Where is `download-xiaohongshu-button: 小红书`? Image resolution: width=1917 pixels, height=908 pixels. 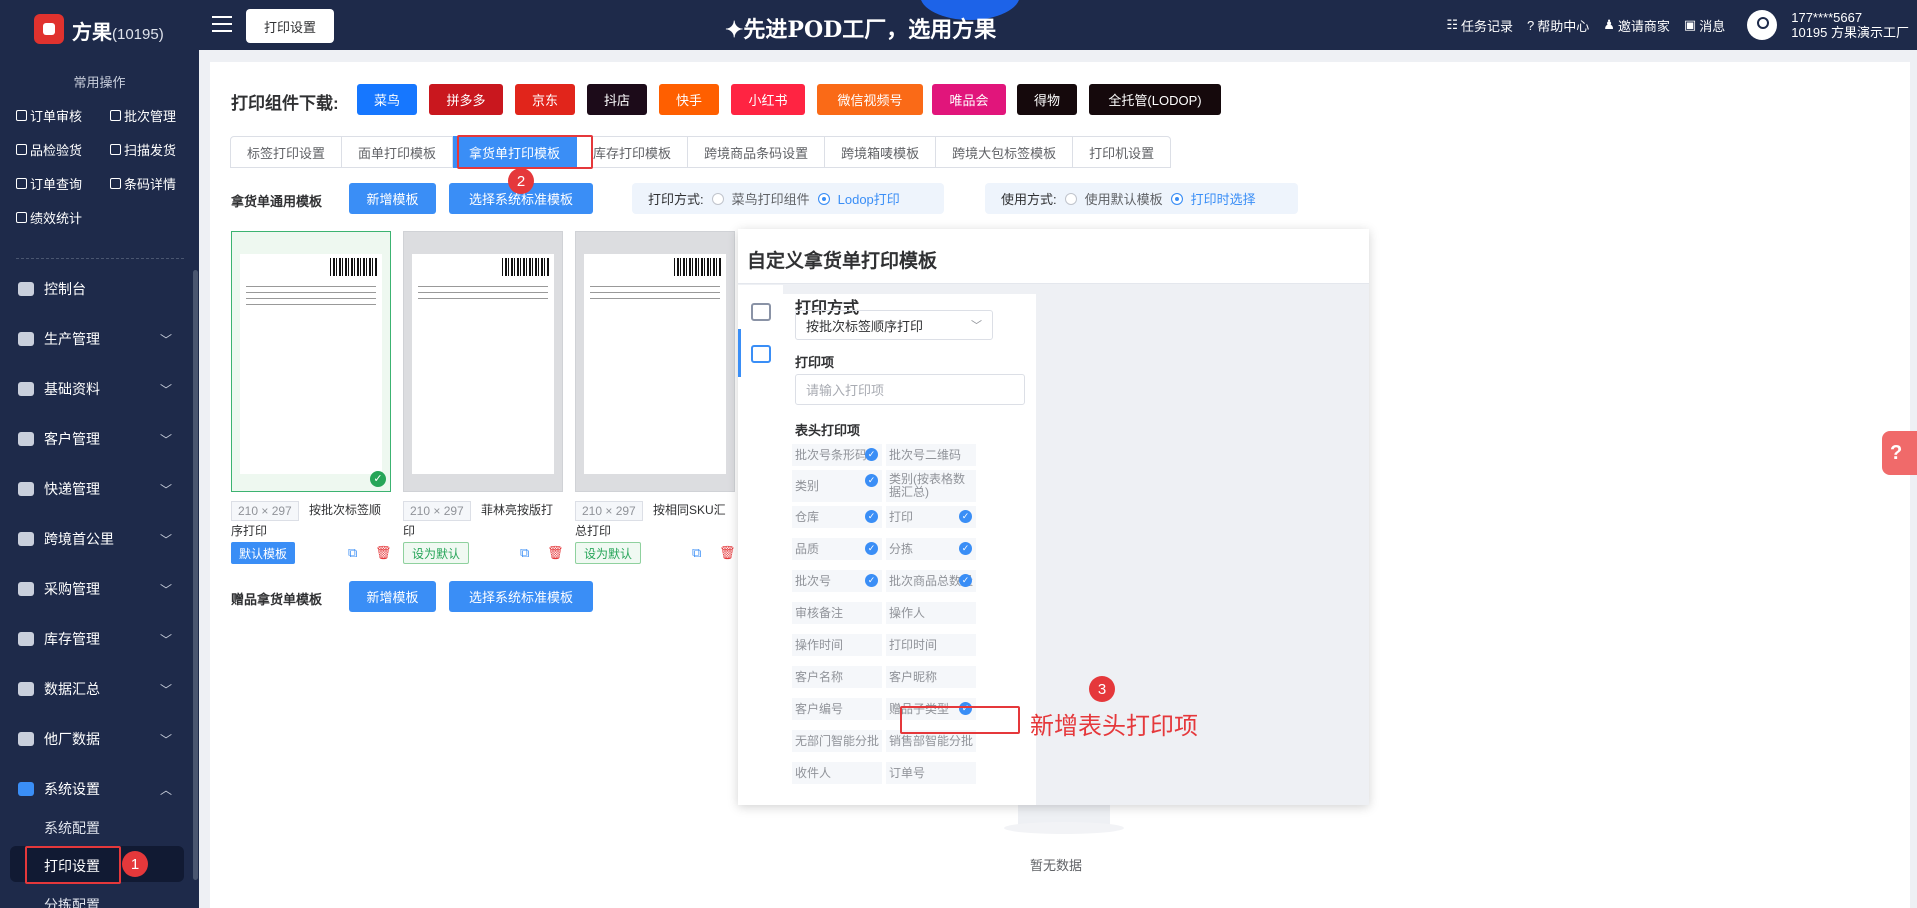 download-xiaohongshu-button: 小红书 is located at coordinates (768, 99).